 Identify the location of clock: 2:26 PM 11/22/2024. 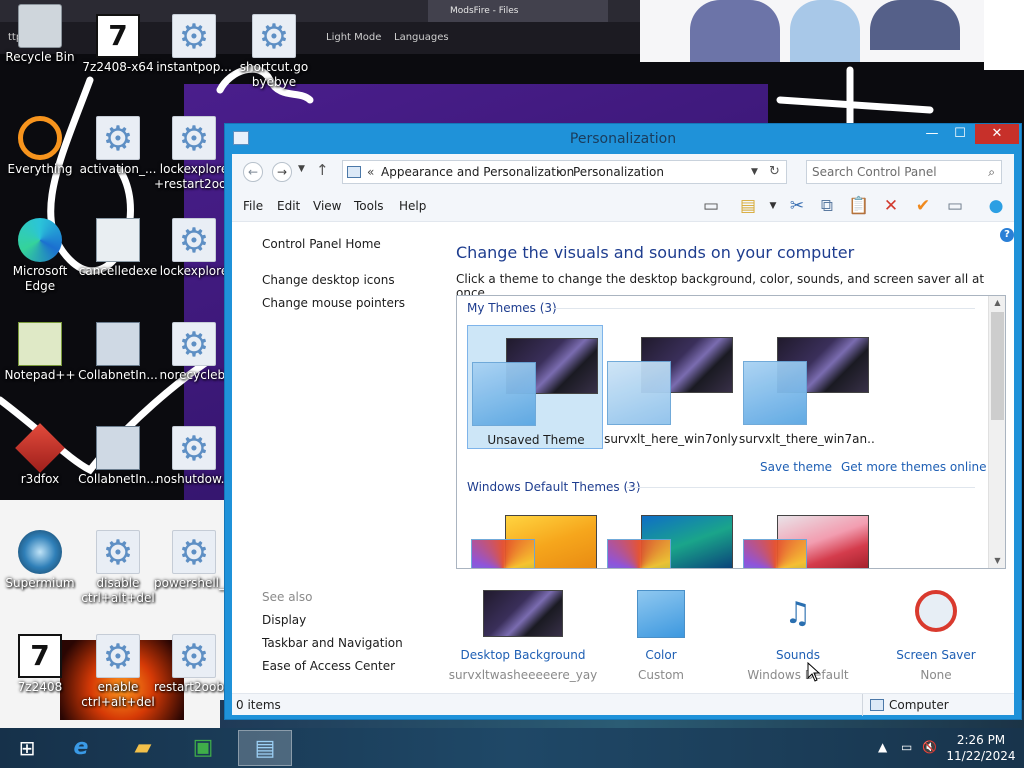
(981, 748).